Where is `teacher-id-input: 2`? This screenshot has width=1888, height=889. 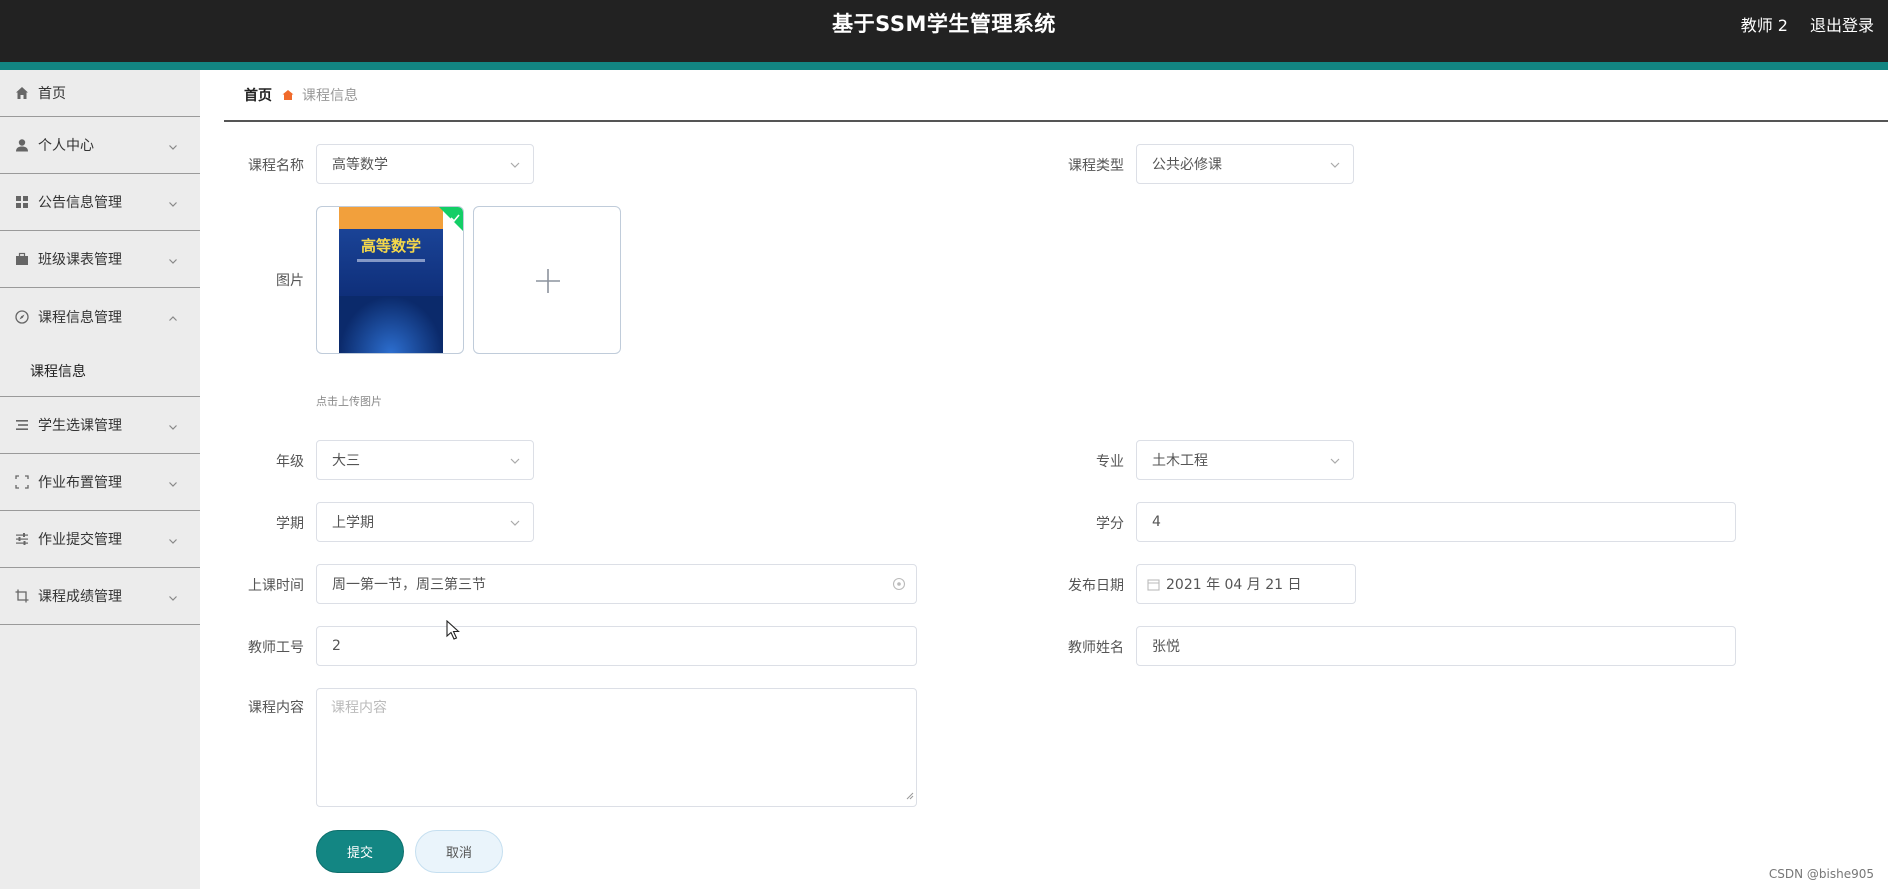 teacher-id-input: 2 is located at coordinates (616, 646).